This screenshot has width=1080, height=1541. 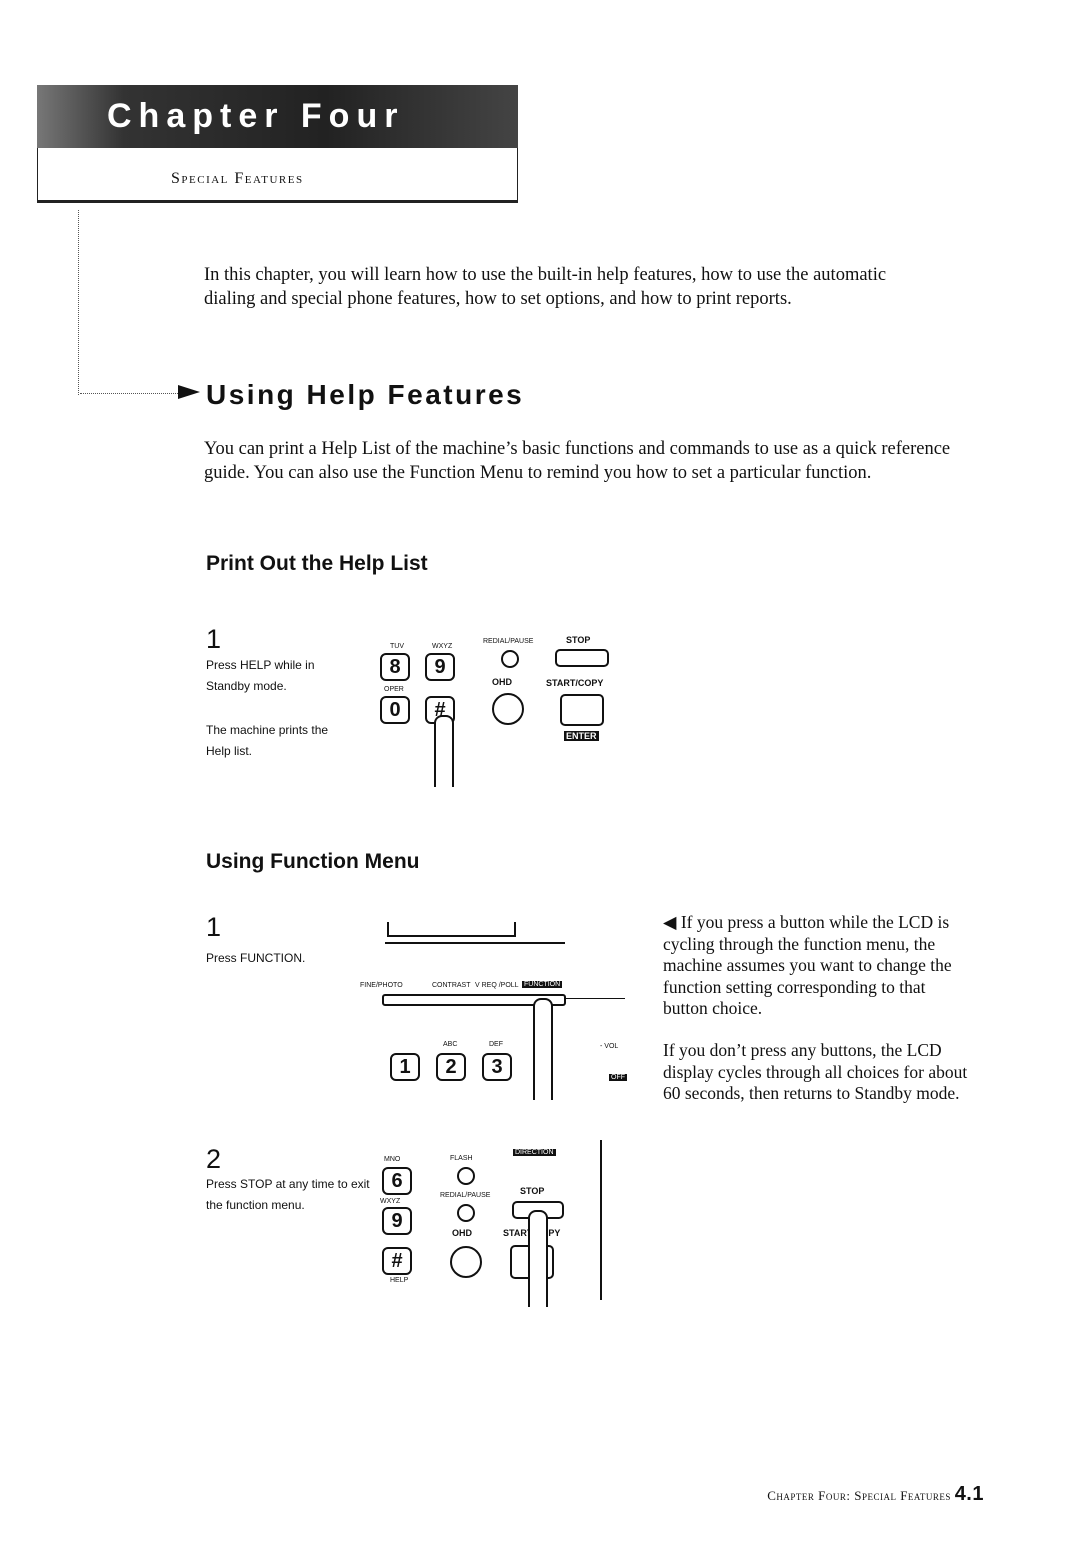 I want to click on key-6: 6, so click(x=397, y=1181).